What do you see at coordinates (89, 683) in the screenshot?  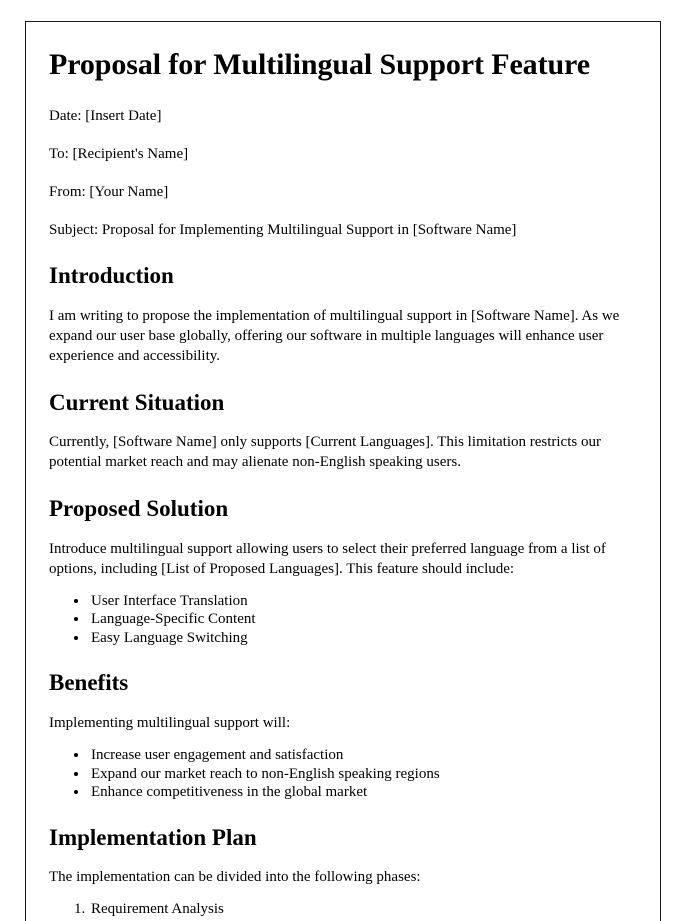 I see `heading-benefits: Benefits` at bounding box center [89, 683].